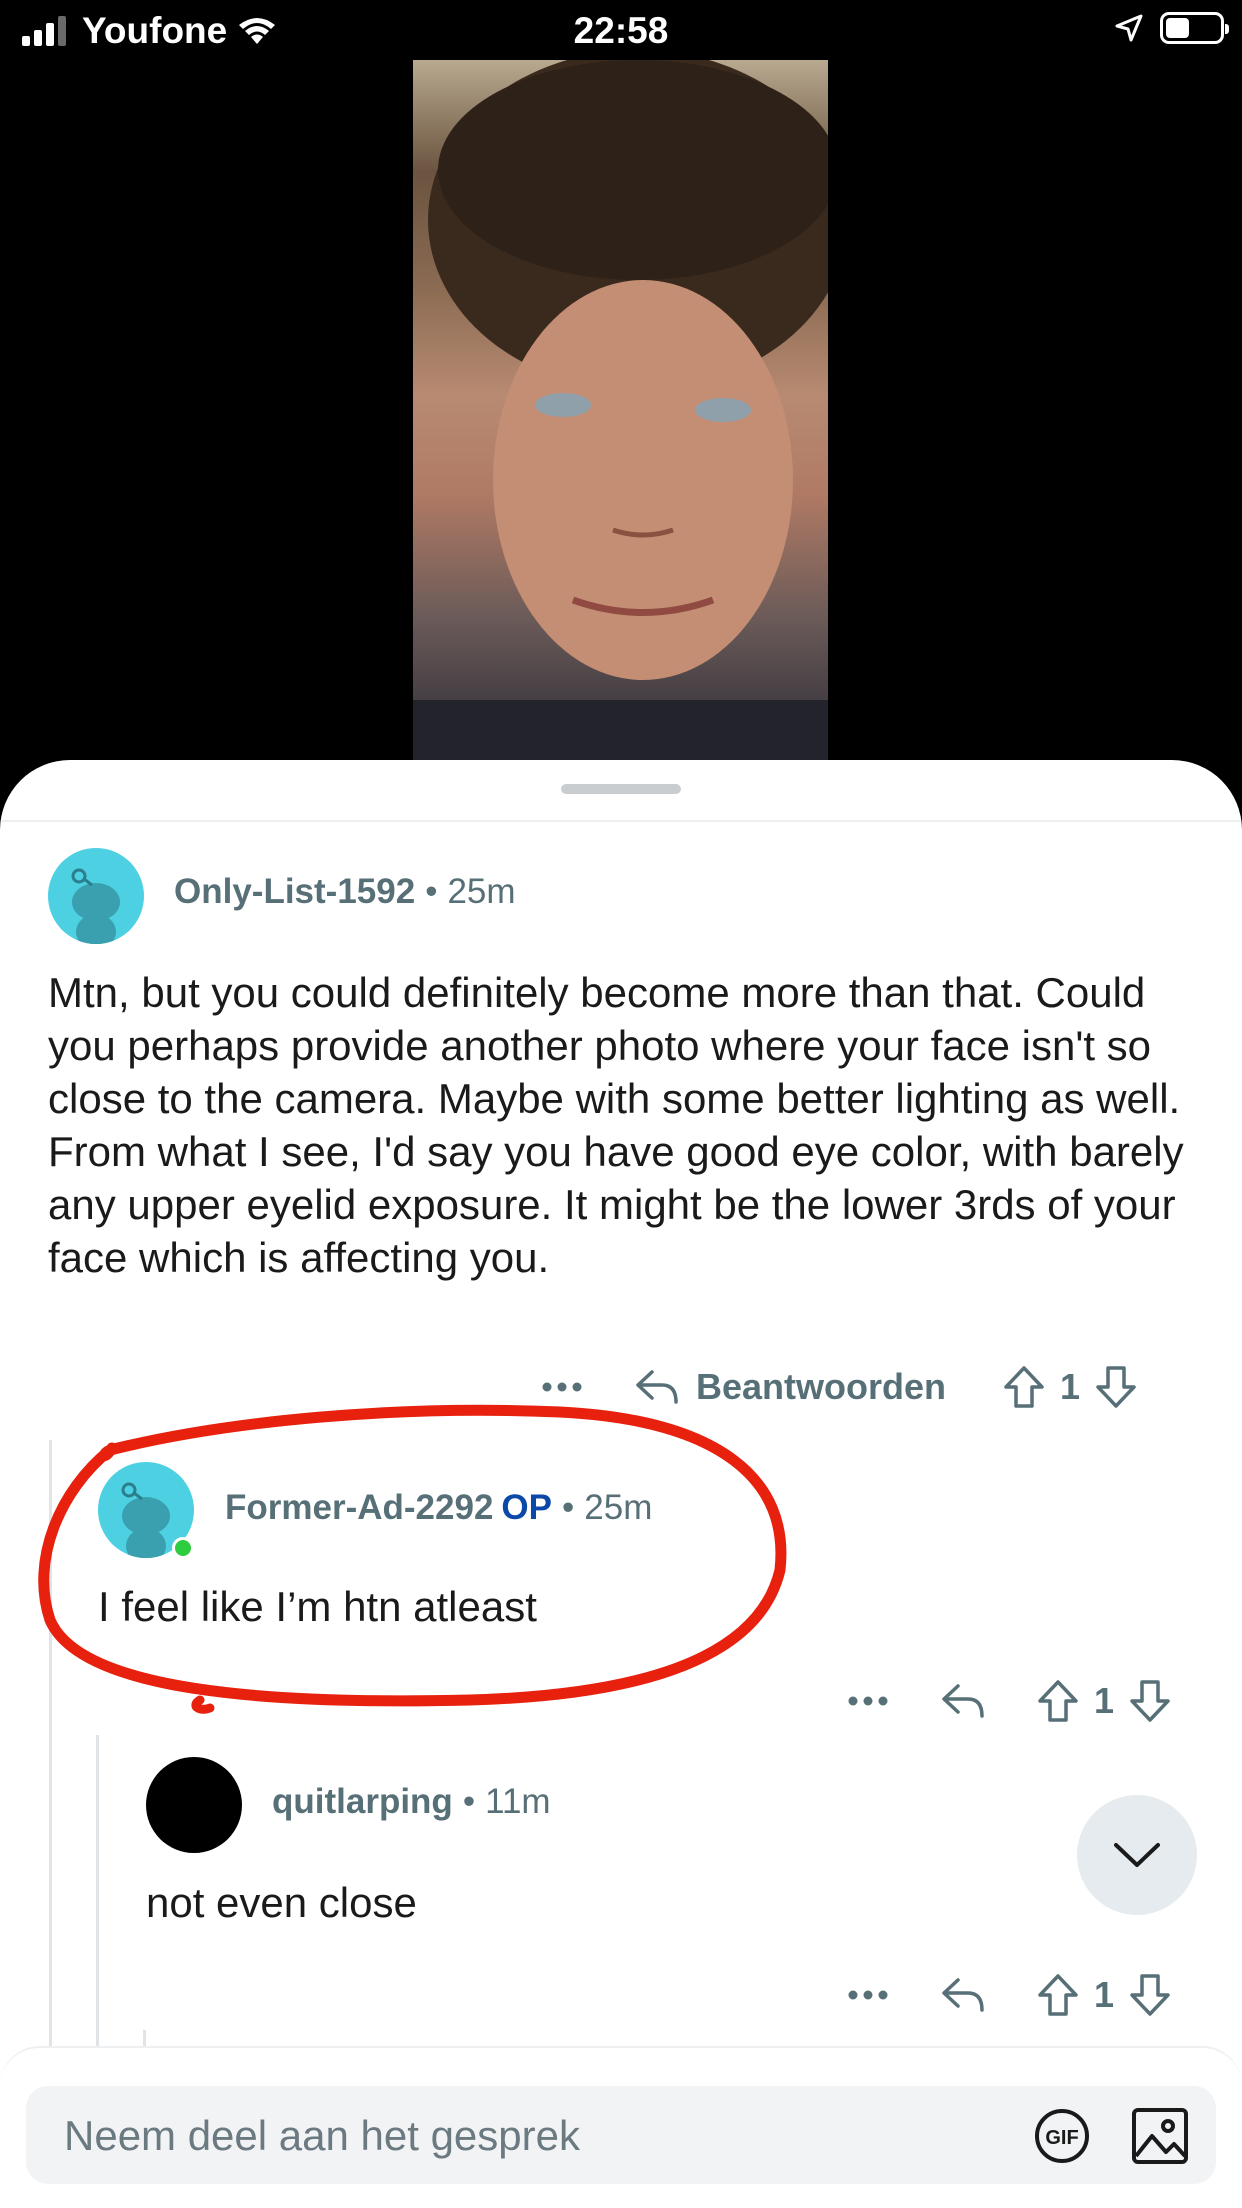 This screenshot has height=2208, width=1242. Describe the element at coordinates (359, 1507) in the screenshot. I see `username: Former-Ad-2292` at that location.